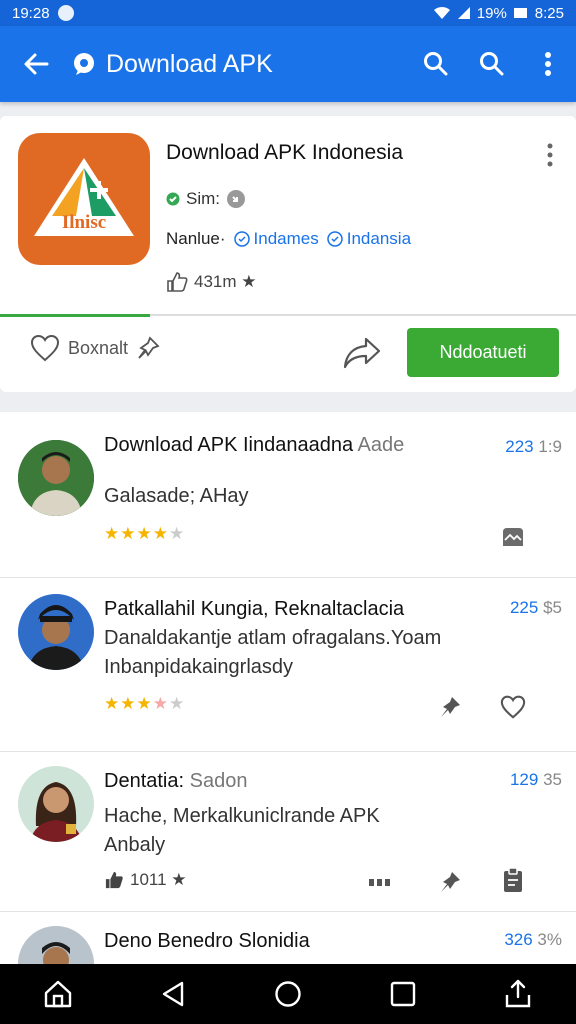 The height and width of the screenshot is (1024, 576). I want to click on reviewer-name: Patkallahil Kungia, Reknaltaclacia, so click(254, 609).